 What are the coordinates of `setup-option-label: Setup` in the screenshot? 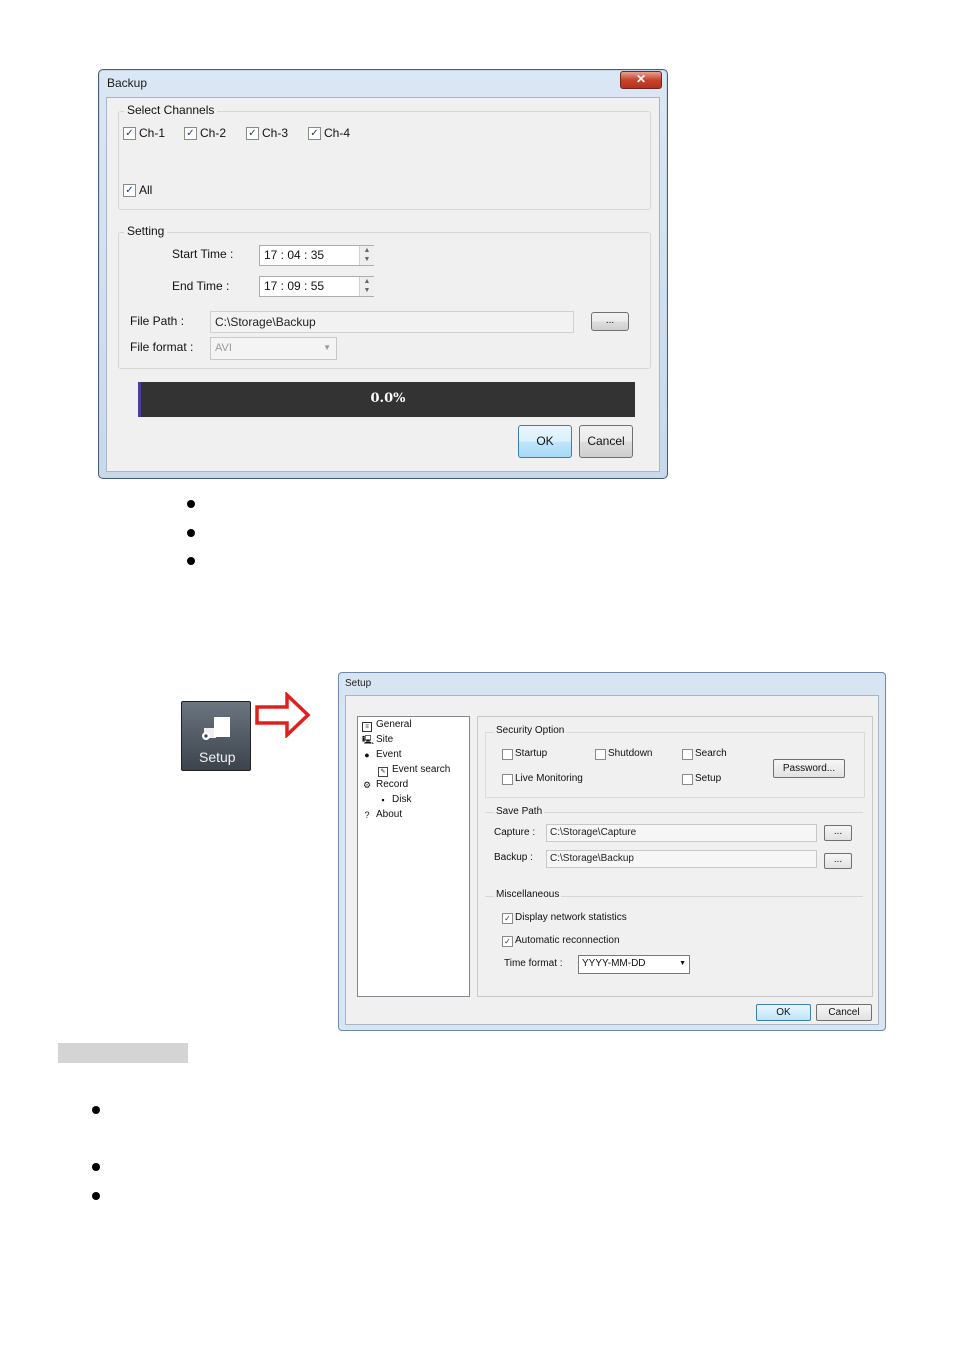 It's located at (708, 778).